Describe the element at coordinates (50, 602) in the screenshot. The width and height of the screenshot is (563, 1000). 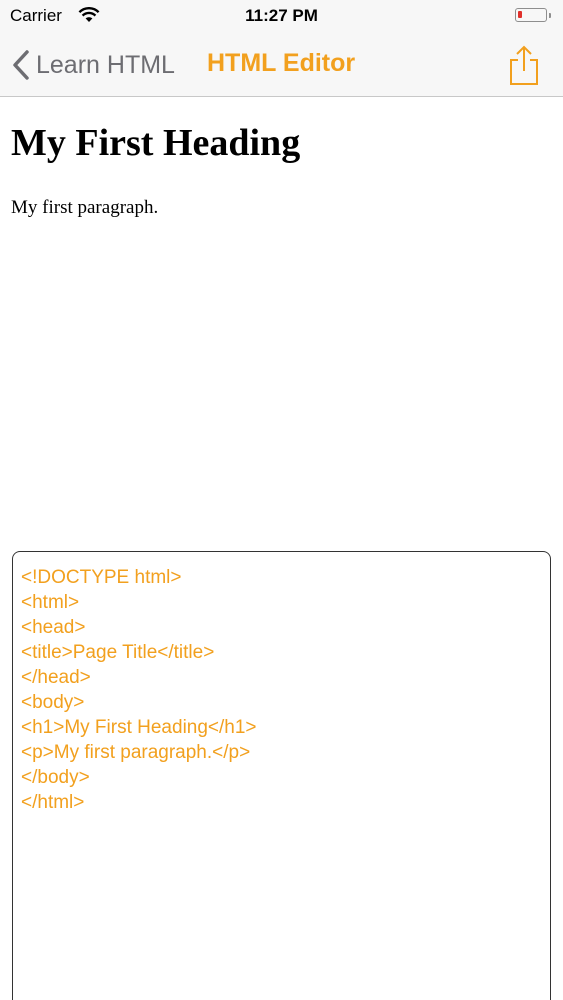
I see `code-line: <html>` at that location.